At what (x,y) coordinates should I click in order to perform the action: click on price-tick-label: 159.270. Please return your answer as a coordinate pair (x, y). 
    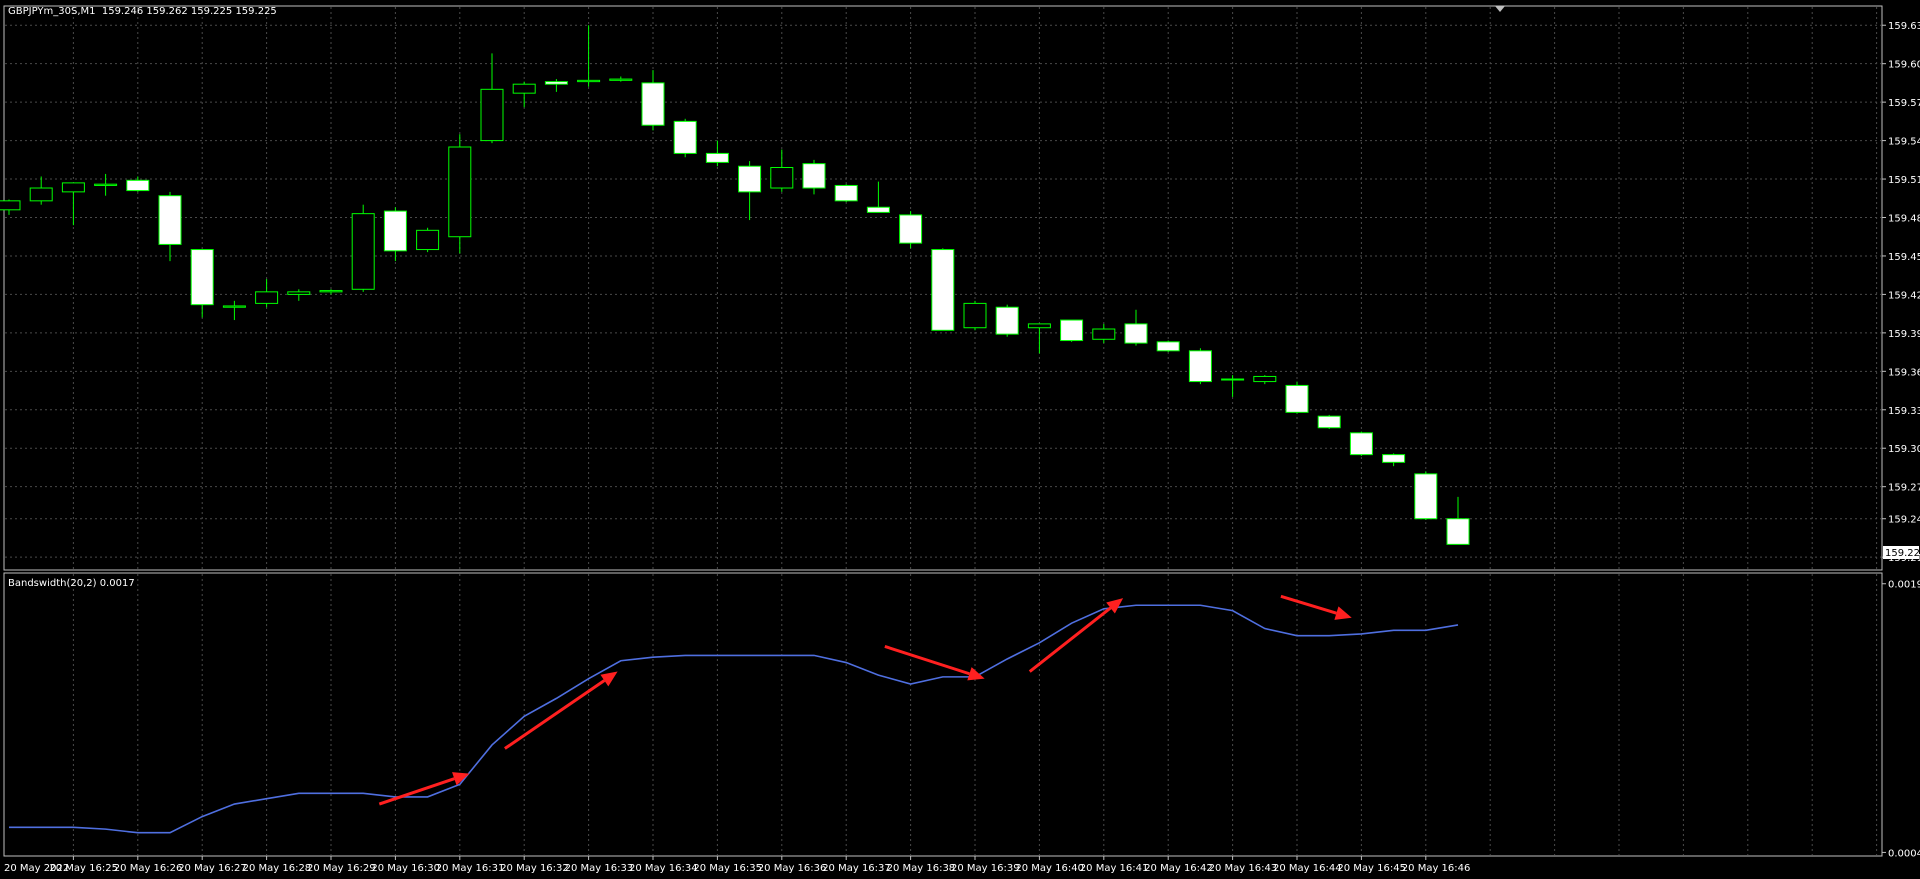
    Looking at the image, I should click on (1904, 488).